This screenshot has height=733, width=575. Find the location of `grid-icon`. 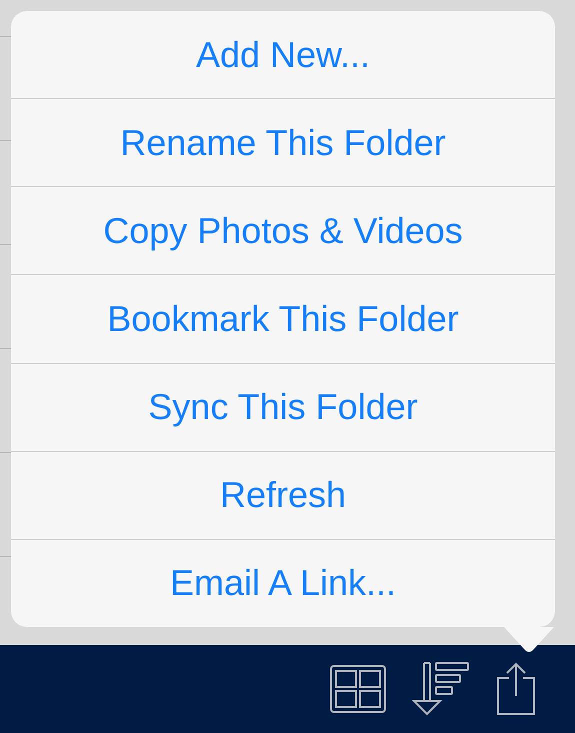

grid-icon is located at coordinates (358, 689).